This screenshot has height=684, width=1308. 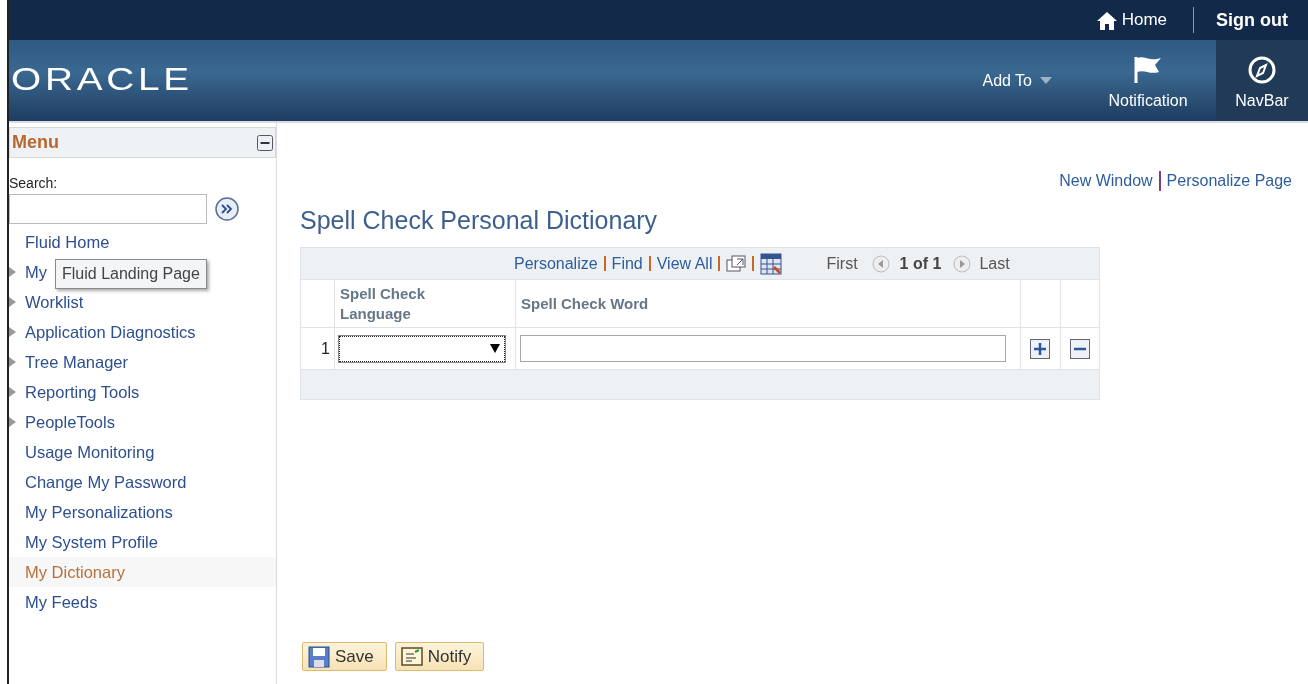 What do you see at coordinates (842, 263) in the screenshot?
I see `first-label: First` at bounding box center [842, 263].